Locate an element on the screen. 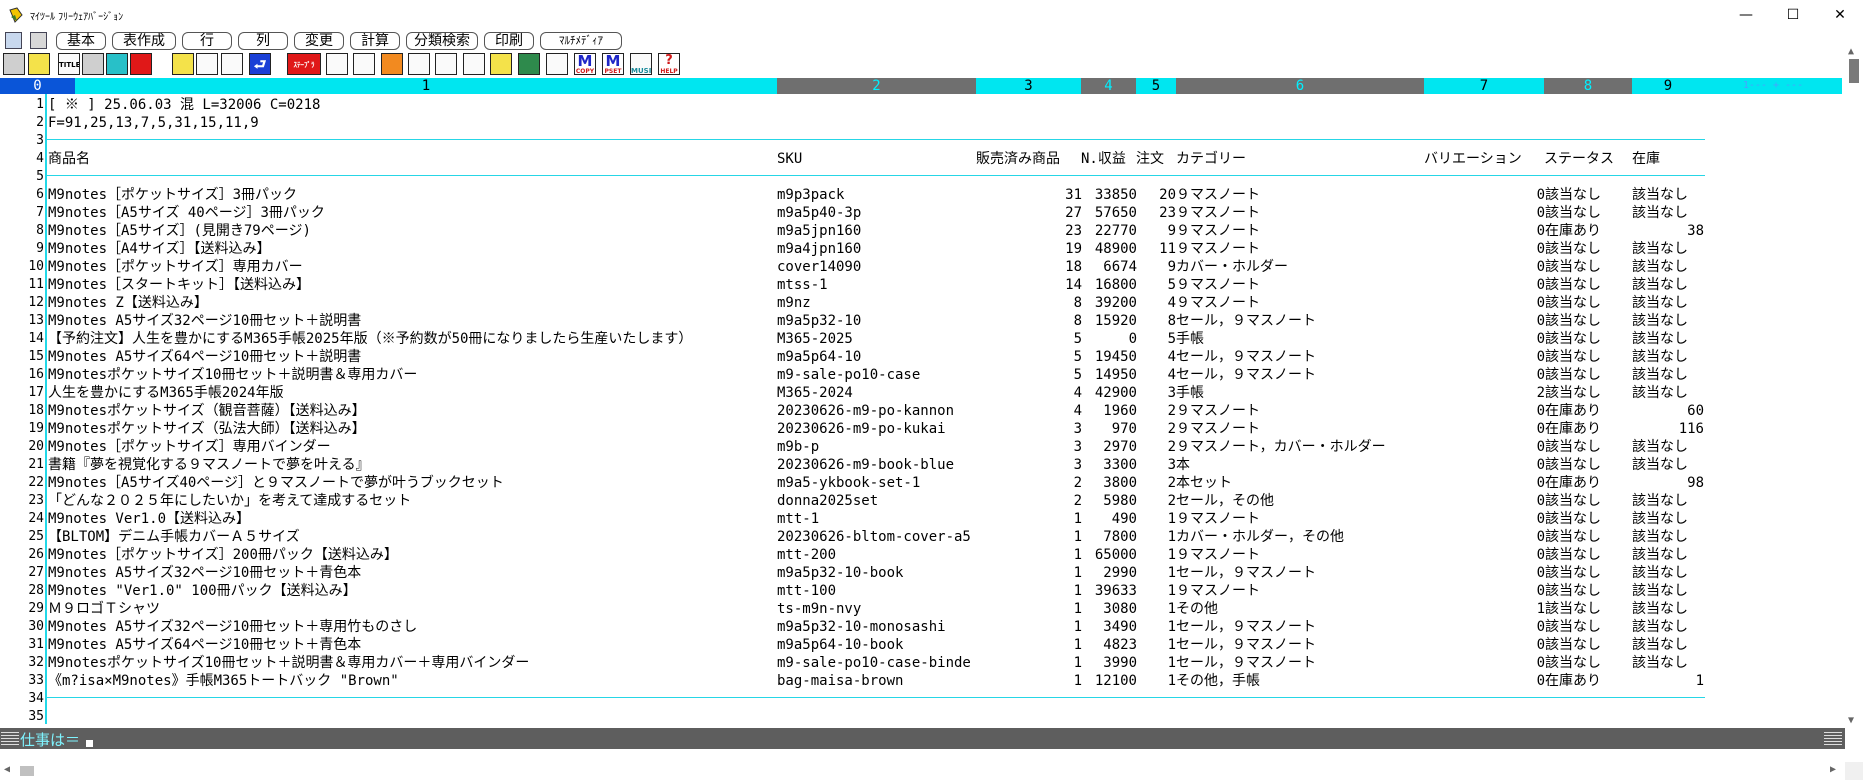  sold-count: 4 is located at coordinates (1029, 393).